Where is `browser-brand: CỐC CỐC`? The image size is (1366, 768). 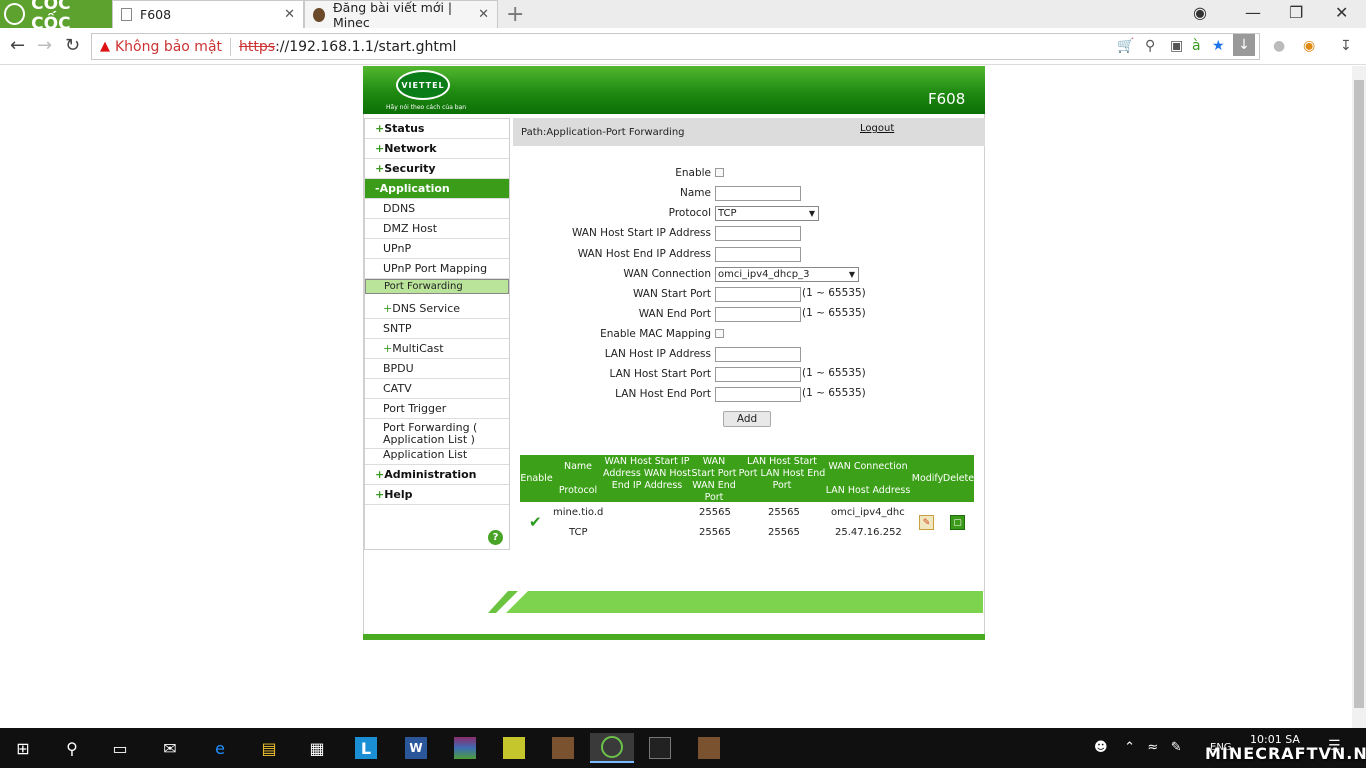 browser-brand: CỐC CỐC is located at coordinates (56, 17).